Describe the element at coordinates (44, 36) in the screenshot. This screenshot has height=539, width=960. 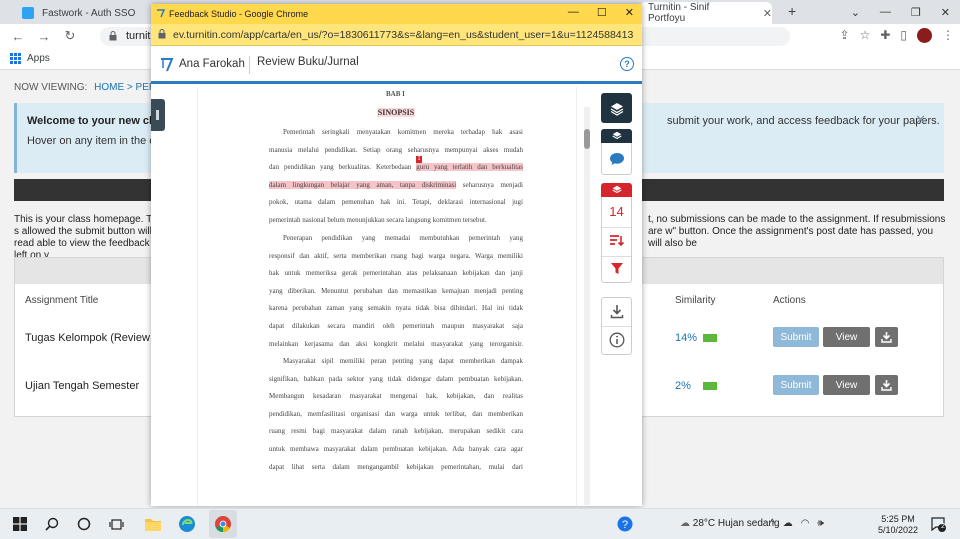
I see `forward-icon: →` at that location.